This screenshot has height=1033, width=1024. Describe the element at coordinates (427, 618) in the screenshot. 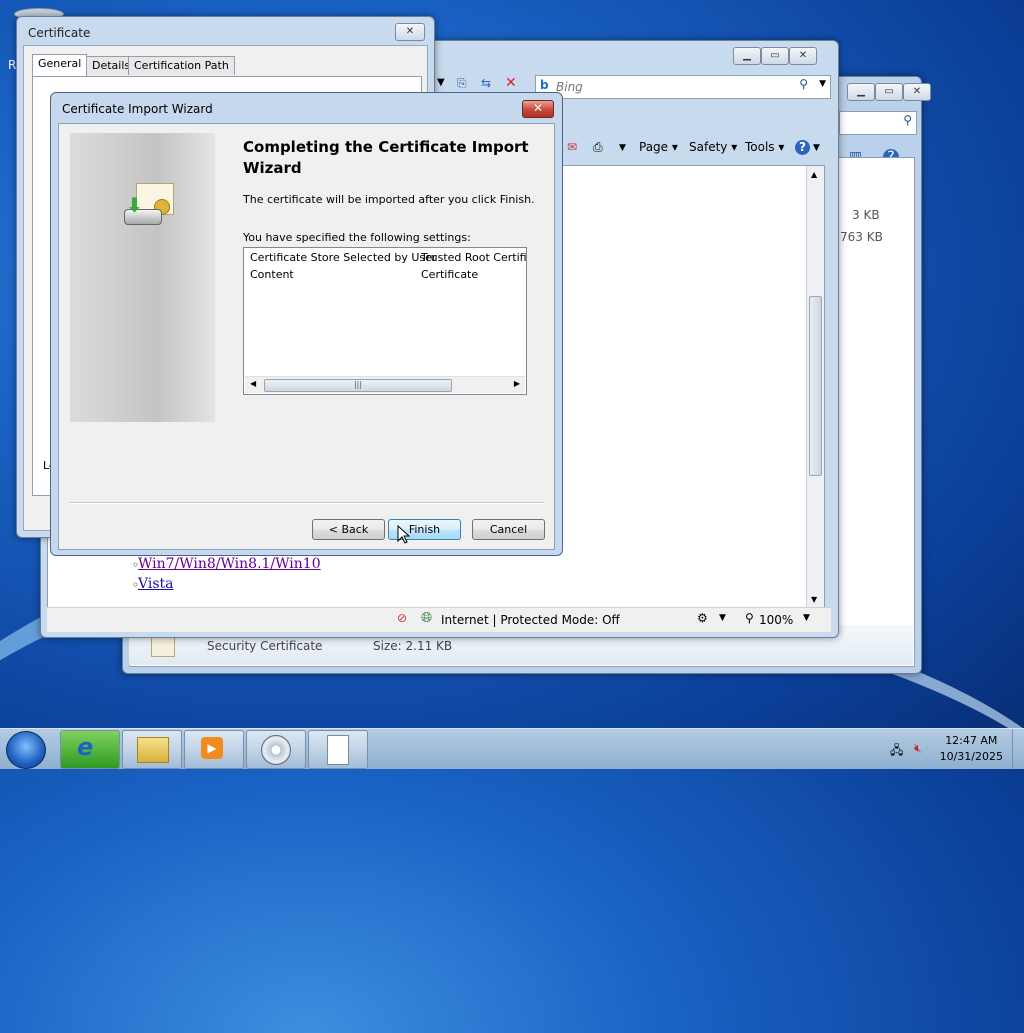

I see `globe-icon: 🌐︎` at that location.